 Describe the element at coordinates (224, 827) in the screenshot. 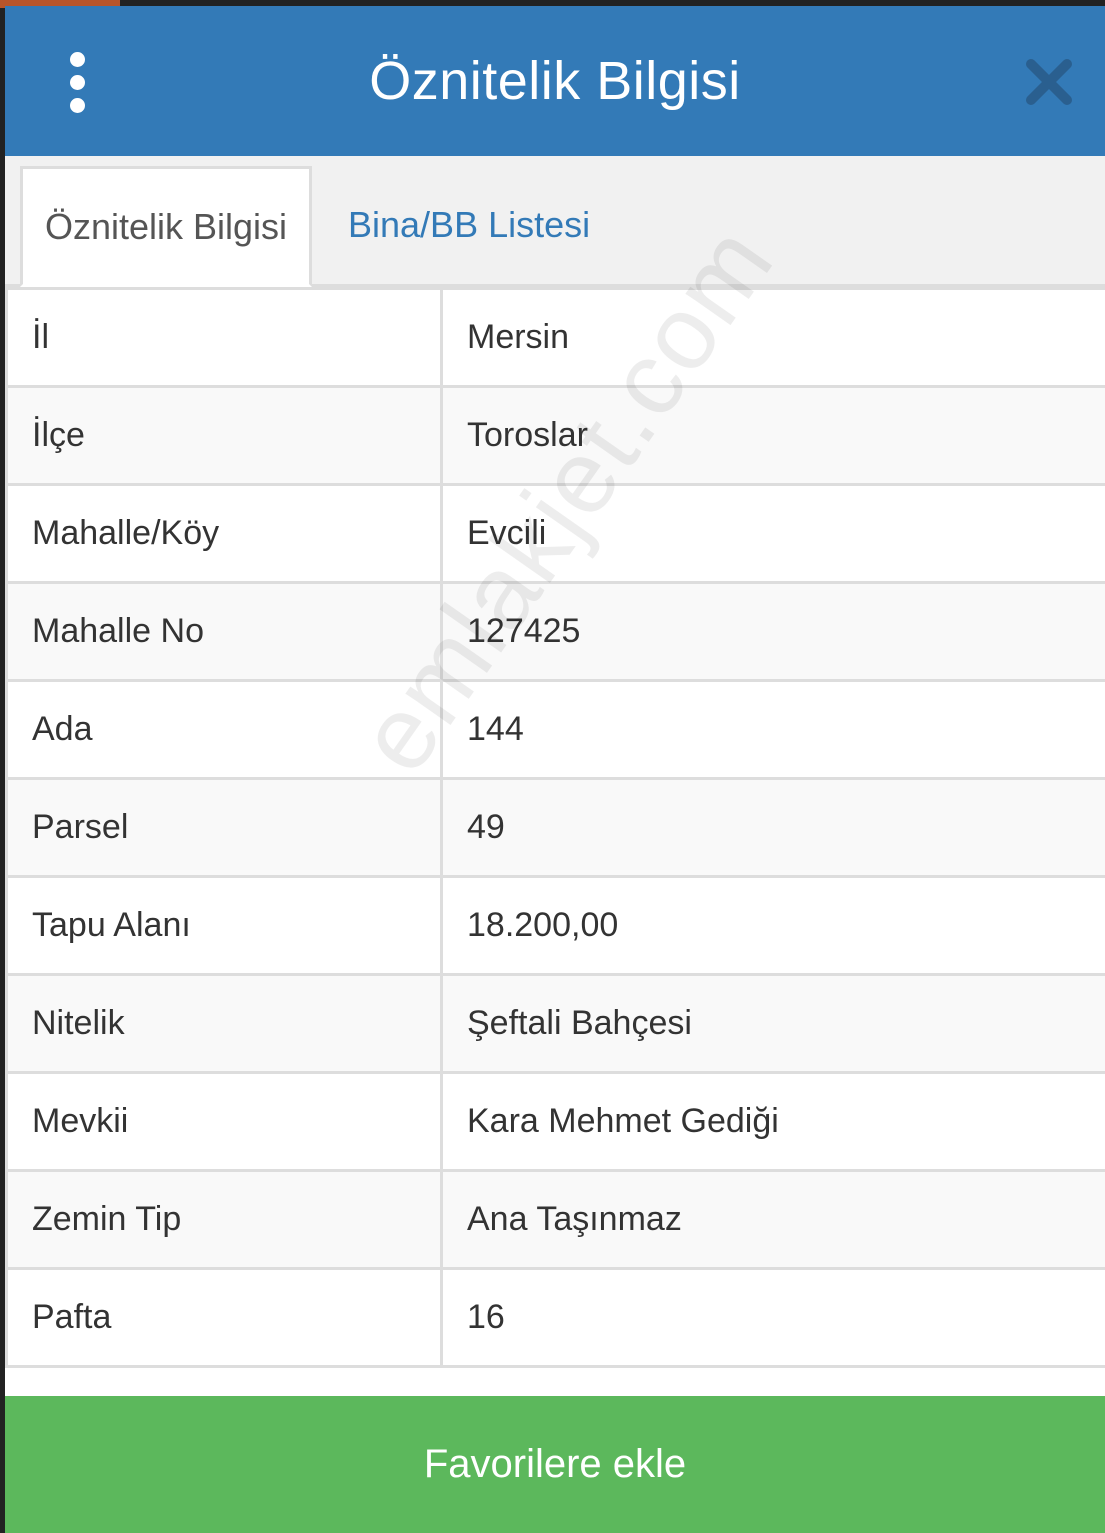

I see `row-key: Parsel` at that location.